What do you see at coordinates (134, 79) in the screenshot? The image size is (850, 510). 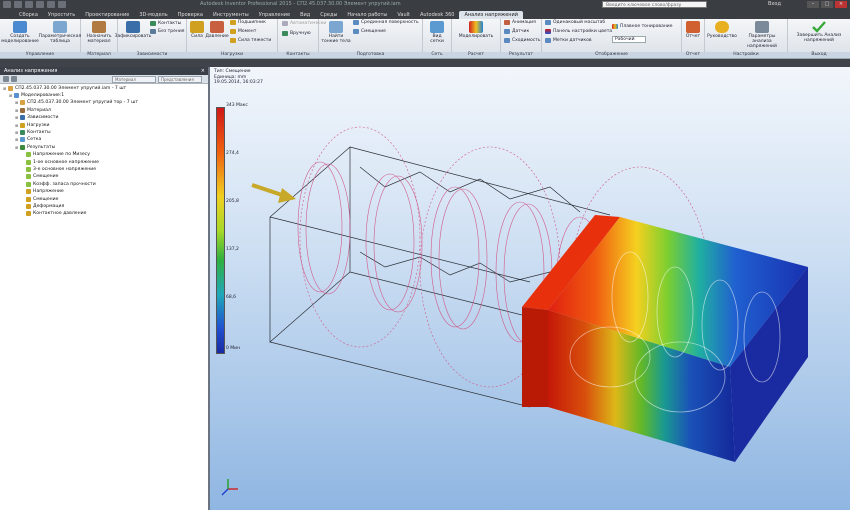 I see `material-dropdown: Материал` at bounding box center [134, 79].